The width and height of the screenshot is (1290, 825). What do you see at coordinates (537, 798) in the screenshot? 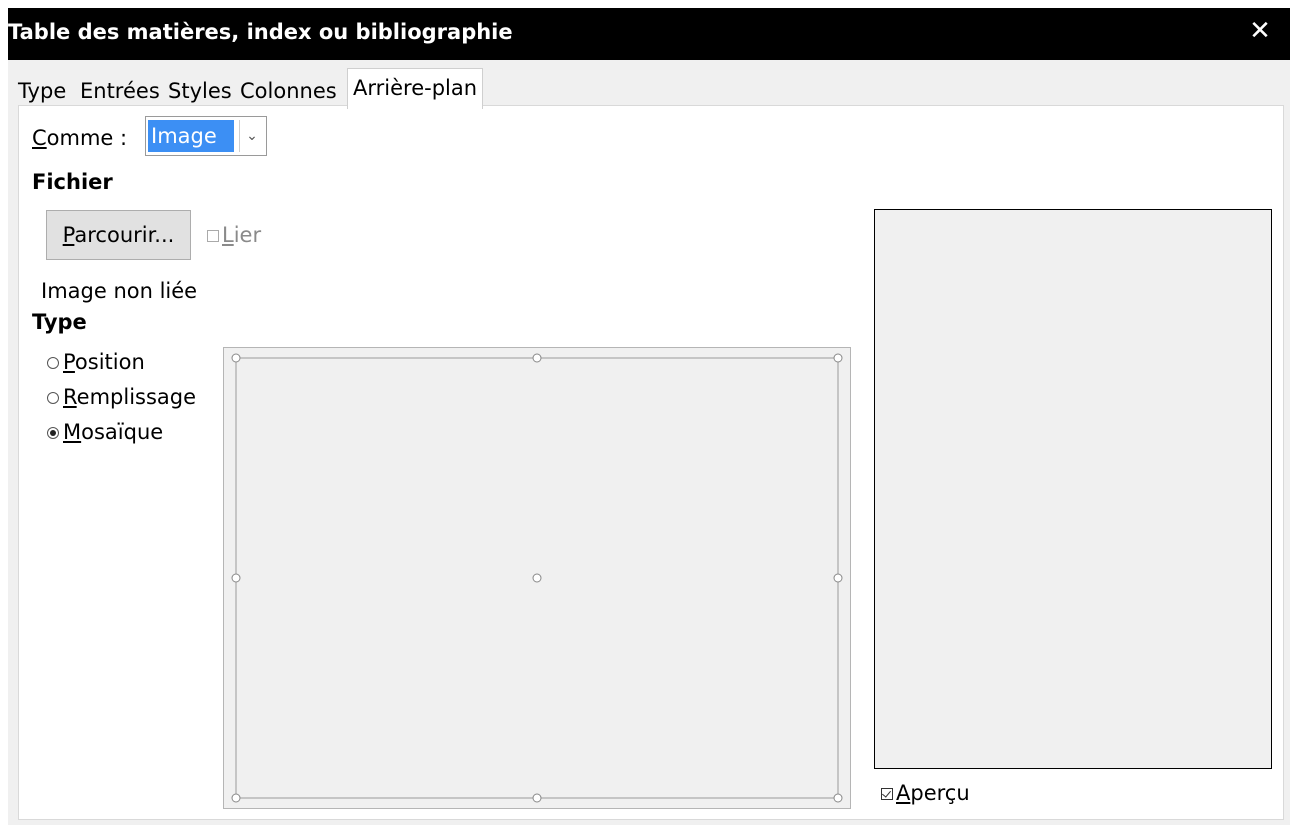
I see `position-bottom-center` at bounding box center [537, 798].